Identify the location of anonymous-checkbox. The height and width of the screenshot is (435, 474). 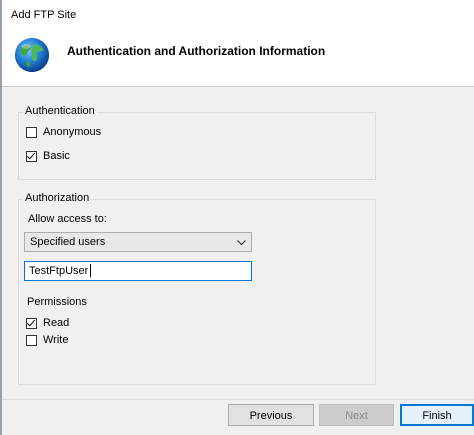
(31, 132).